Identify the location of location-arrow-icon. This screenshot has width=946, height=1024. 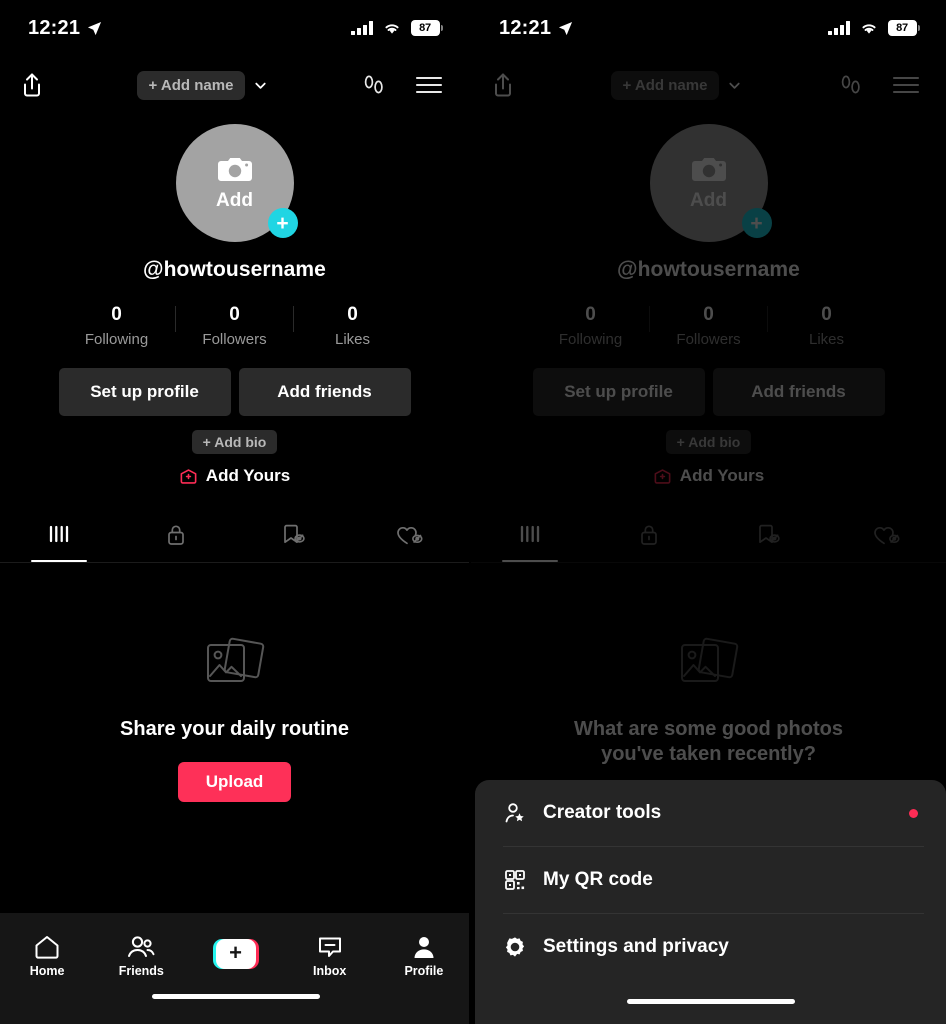
(95, 28).